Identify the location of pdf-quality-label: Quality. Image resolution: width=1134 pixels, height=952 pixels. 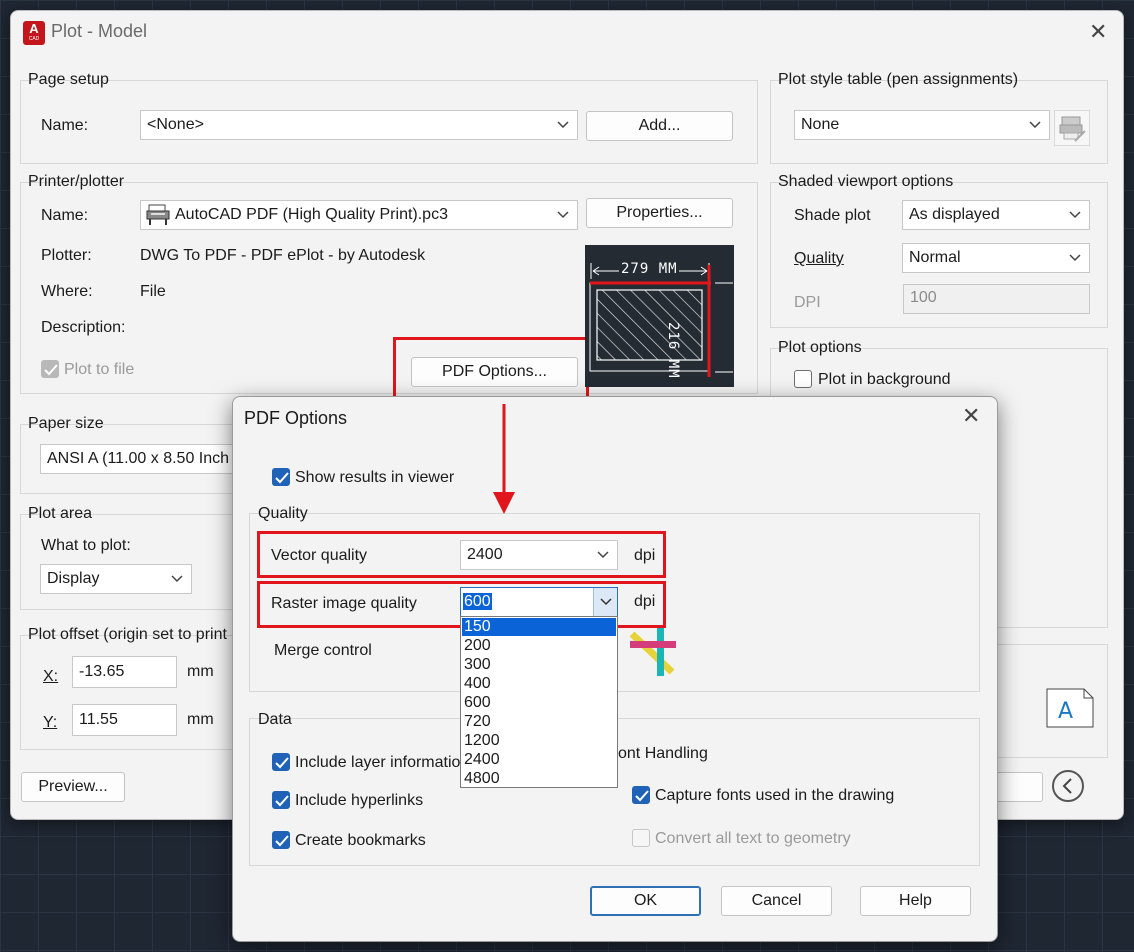
(283, 513).